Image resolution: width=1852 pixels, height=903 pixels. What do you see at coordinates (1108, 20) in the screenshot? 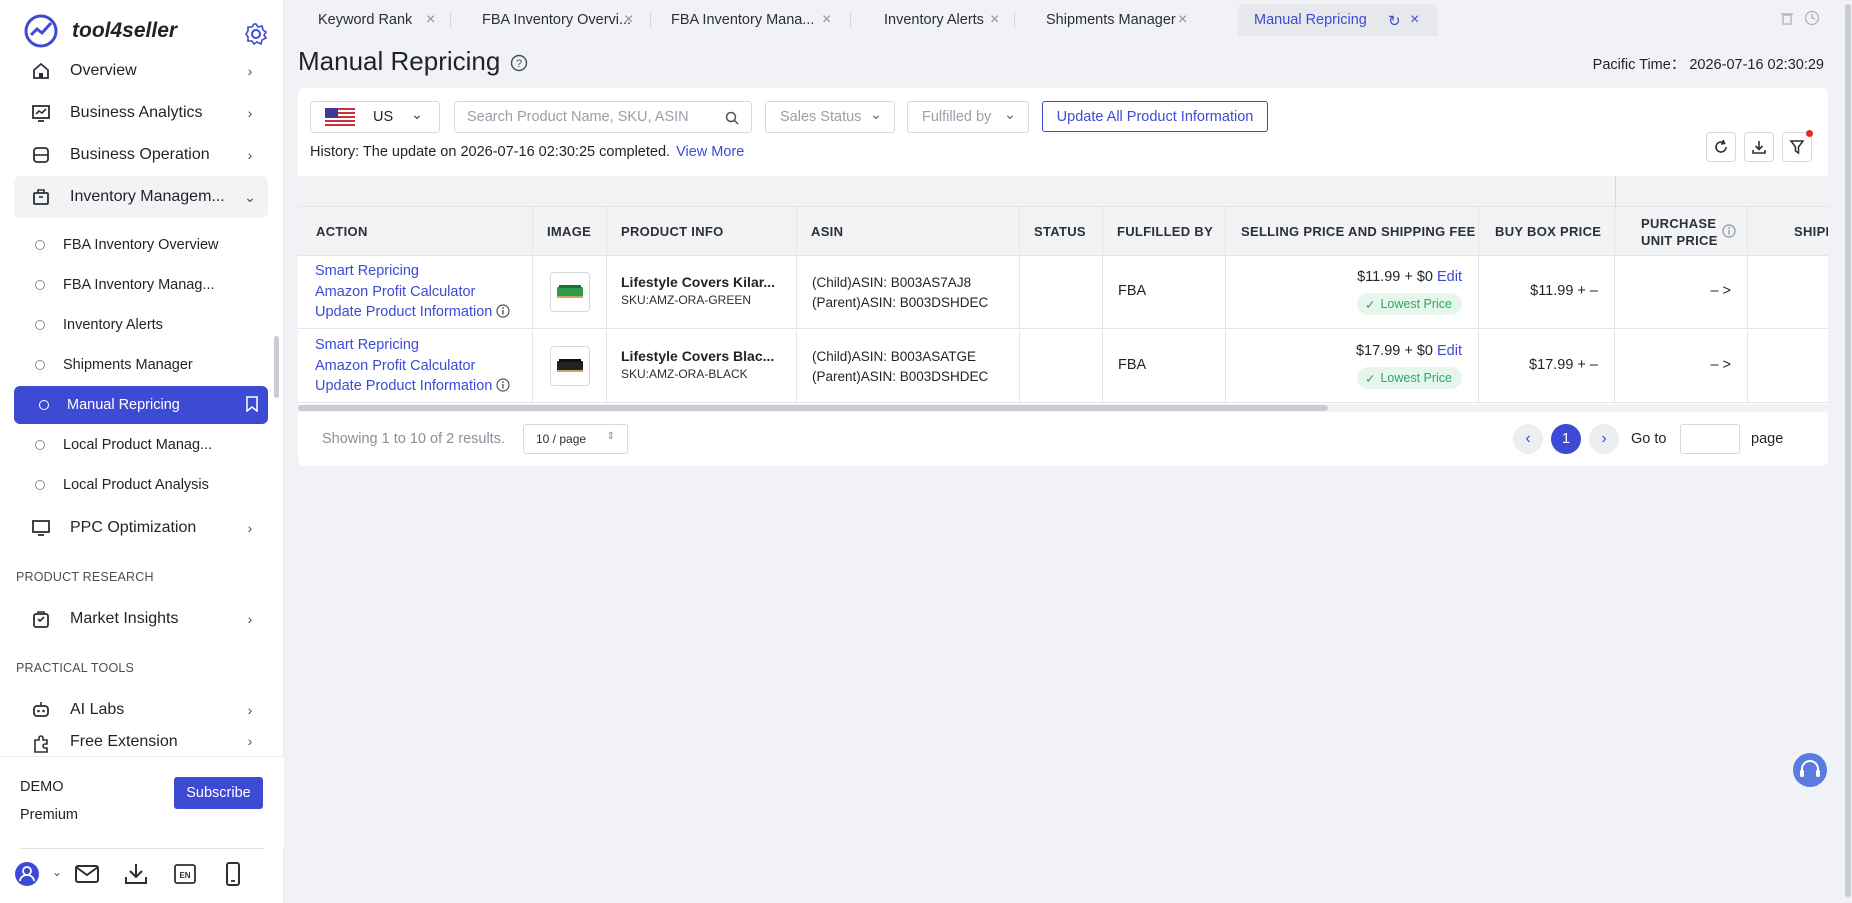
I see `tab-shipments-manager: Shipments Manager ×` at bounding box center [1108, 20].